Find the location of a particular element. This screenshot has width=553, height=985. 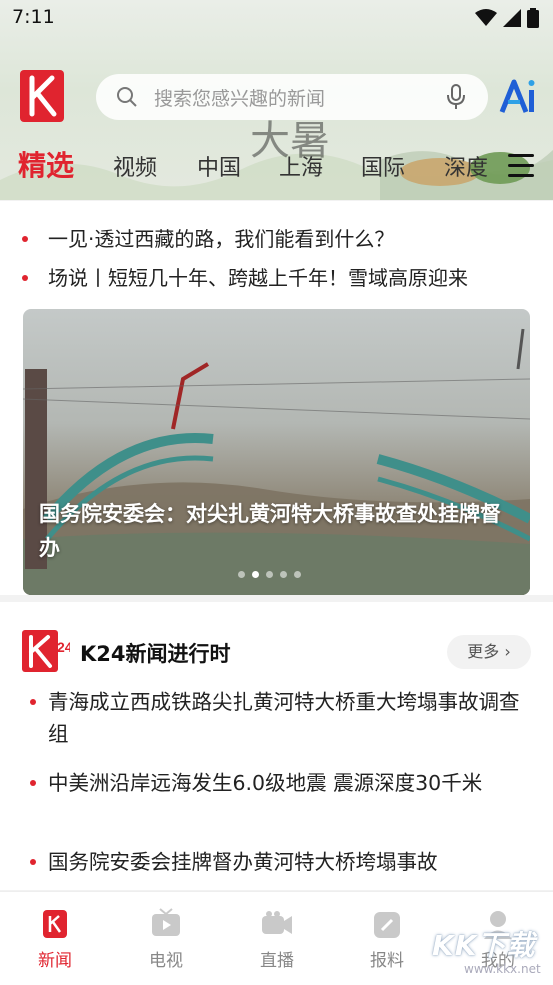

tv-icon is located at coordinates (166, 922).